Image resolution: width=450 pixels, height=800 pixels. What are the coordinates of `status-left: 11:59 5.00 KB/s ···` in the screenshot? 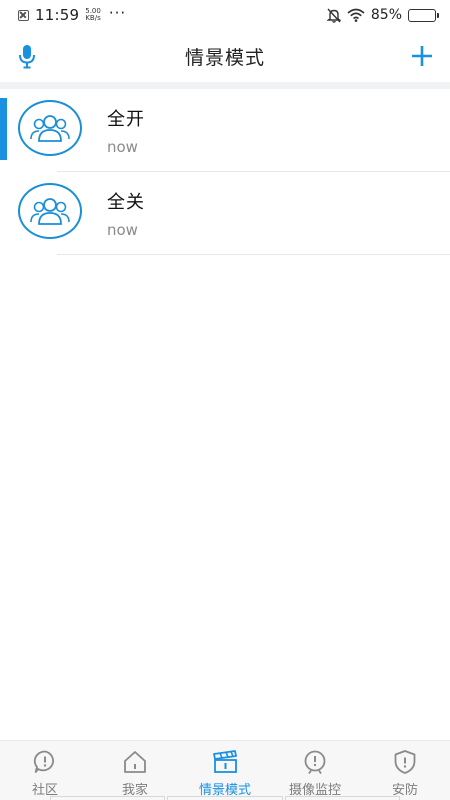 It's located at (72, 14).